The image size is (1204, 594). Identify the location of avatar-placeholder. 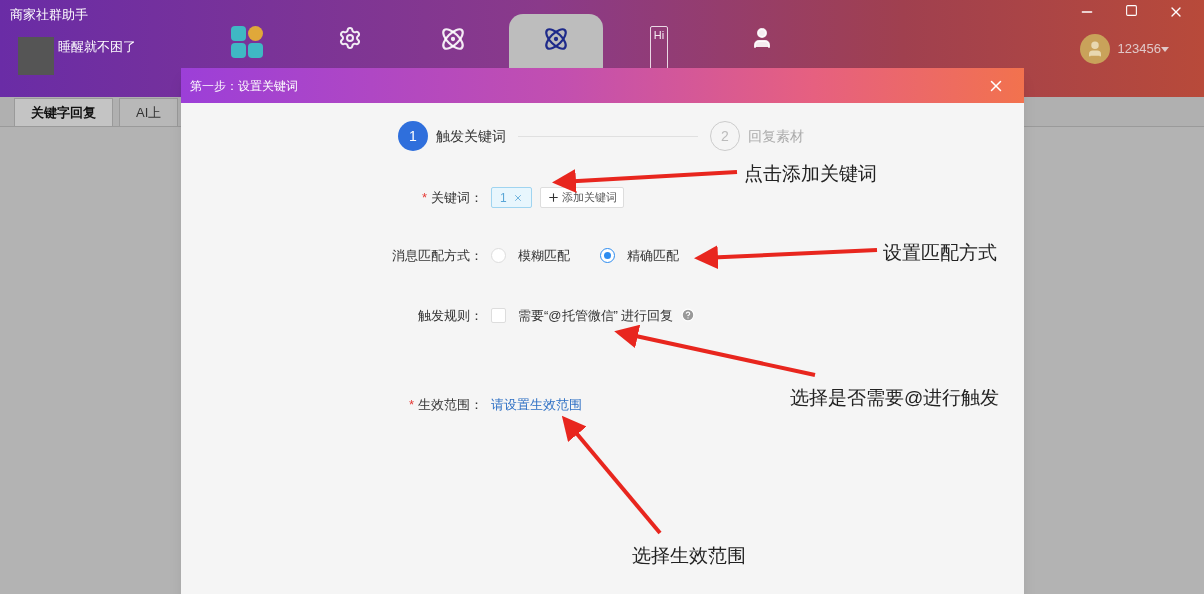
(36, 55).